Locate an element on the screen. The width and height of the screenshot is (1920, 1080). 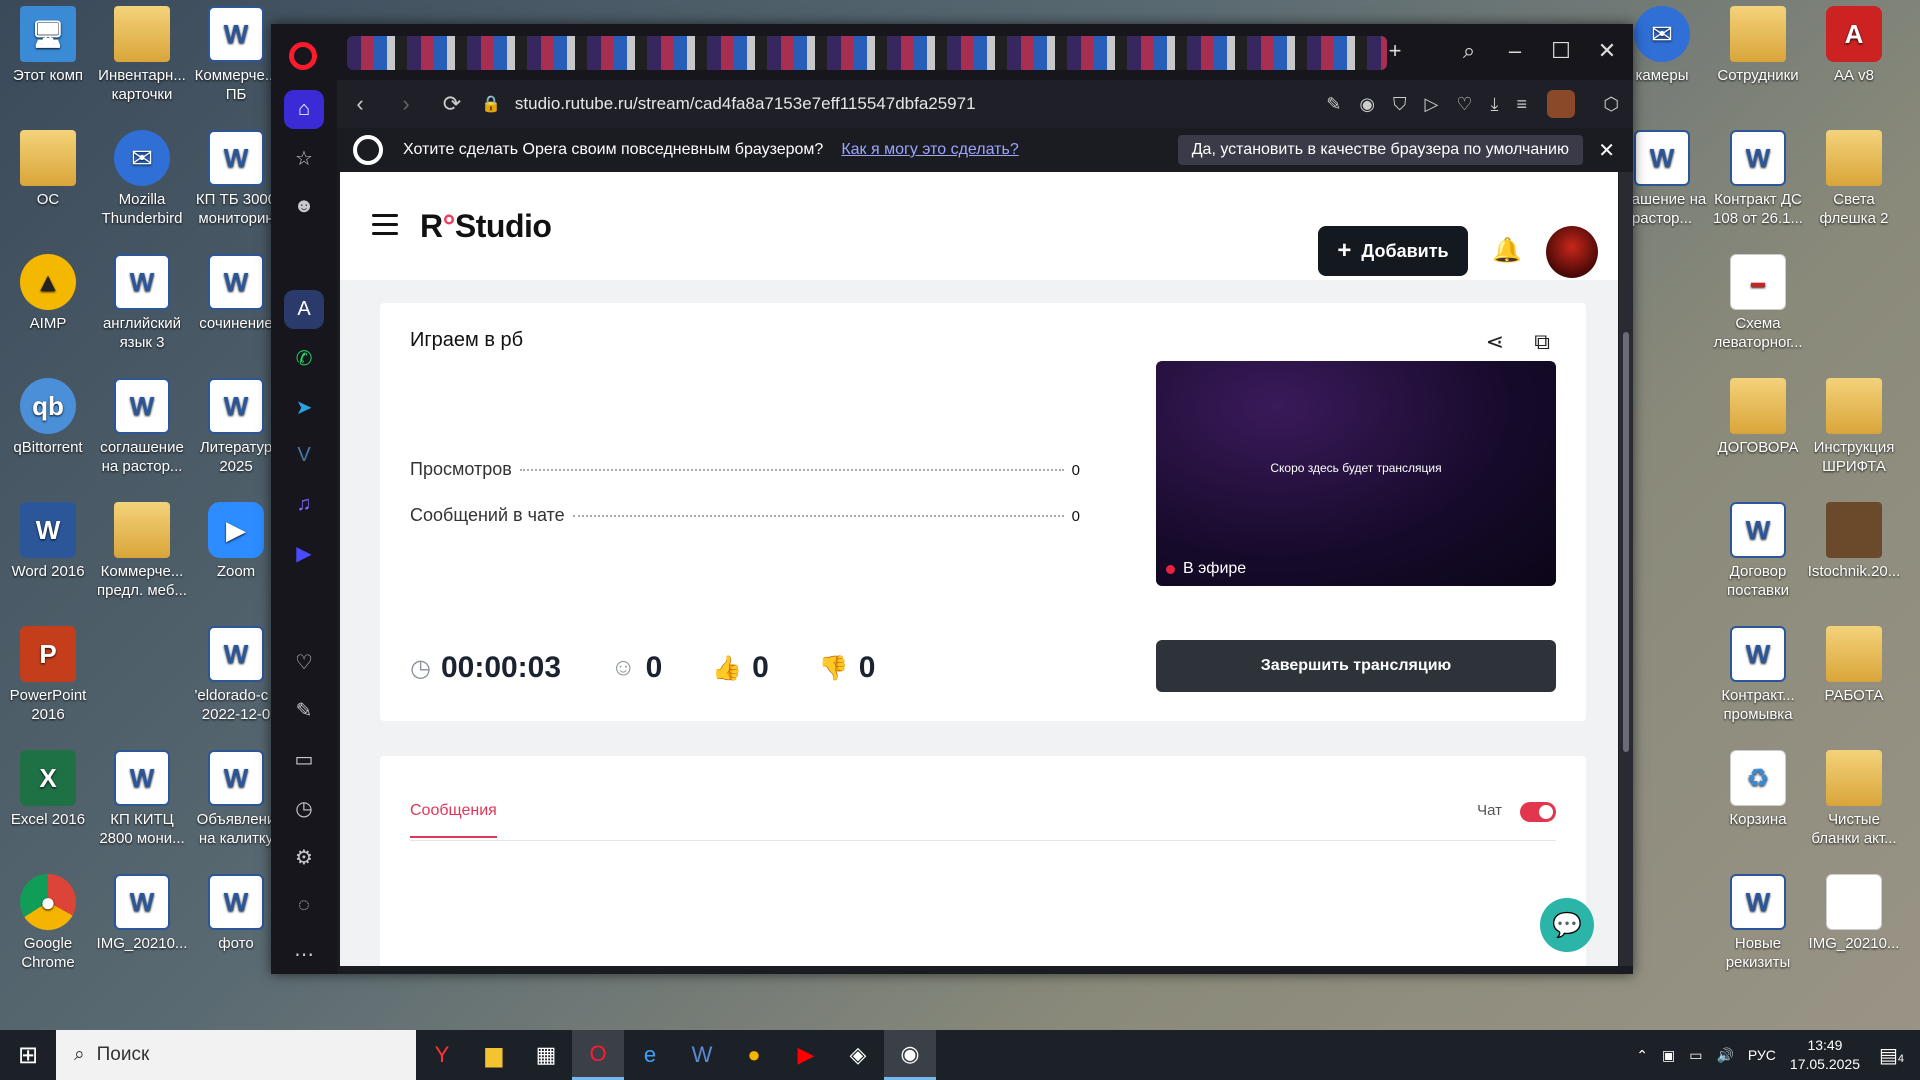
desktop-icon: РАБОТА is located at coordinates (1854, 665).